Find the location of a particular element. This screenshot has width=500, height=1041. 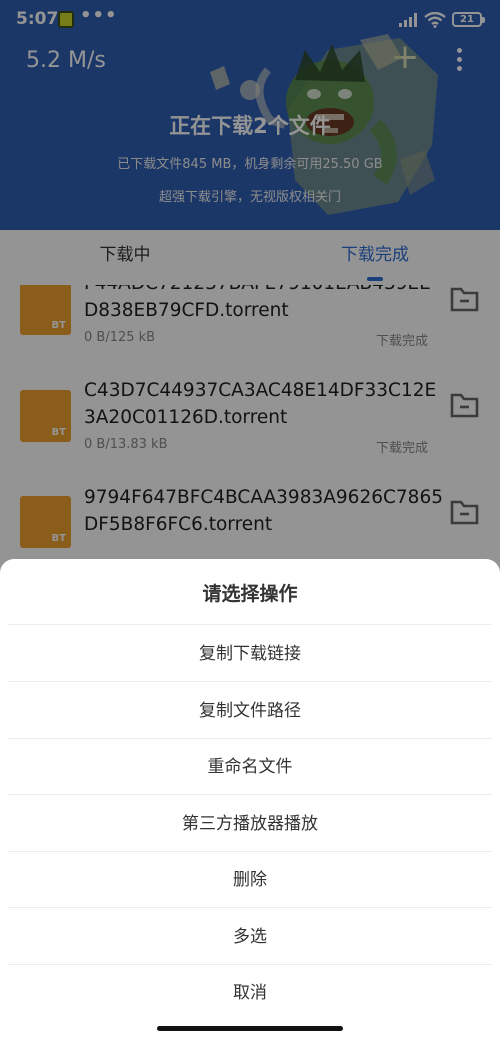

delete-option: 删除 is located at coordinates (250, 880).